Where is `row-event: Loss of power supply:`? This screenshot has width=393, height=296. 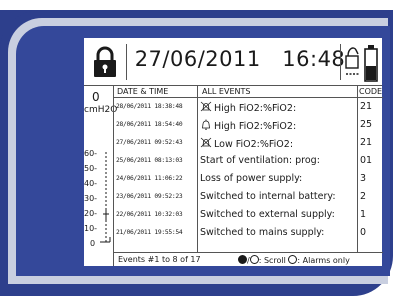 row-event: Loss of power supply: is located at coordinates (251, 178).